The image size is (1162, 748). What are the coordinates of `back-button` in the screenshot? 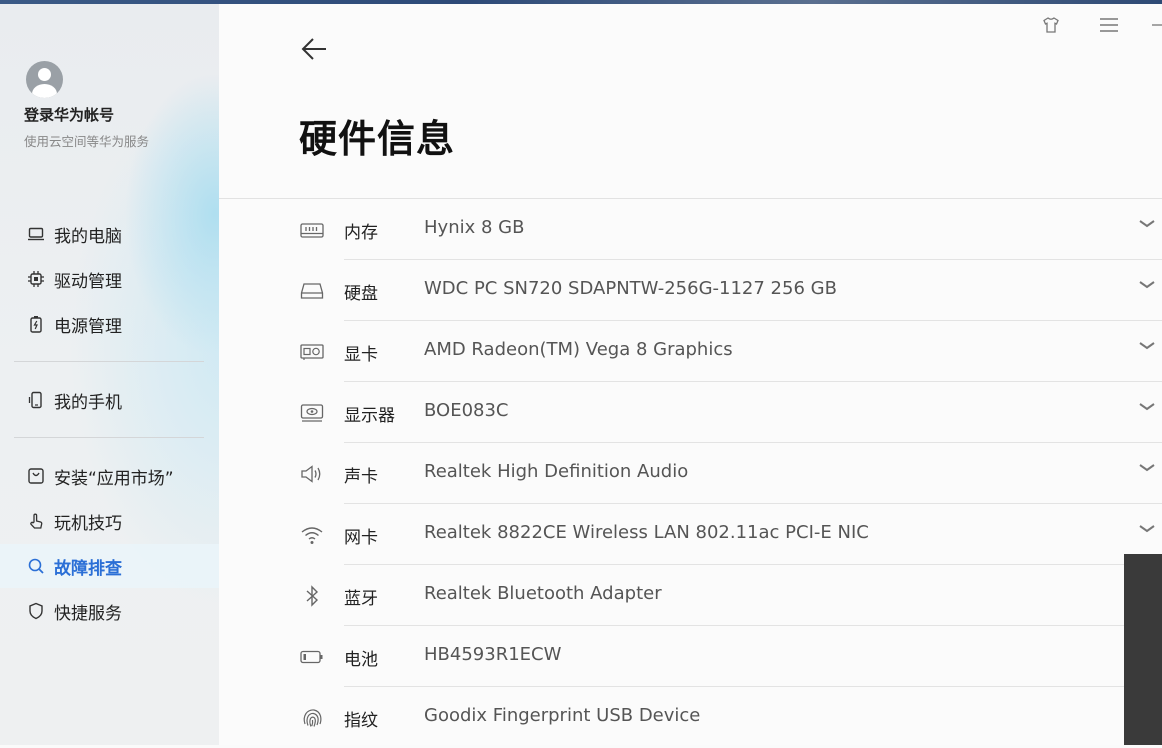 It's located at (314, 49).